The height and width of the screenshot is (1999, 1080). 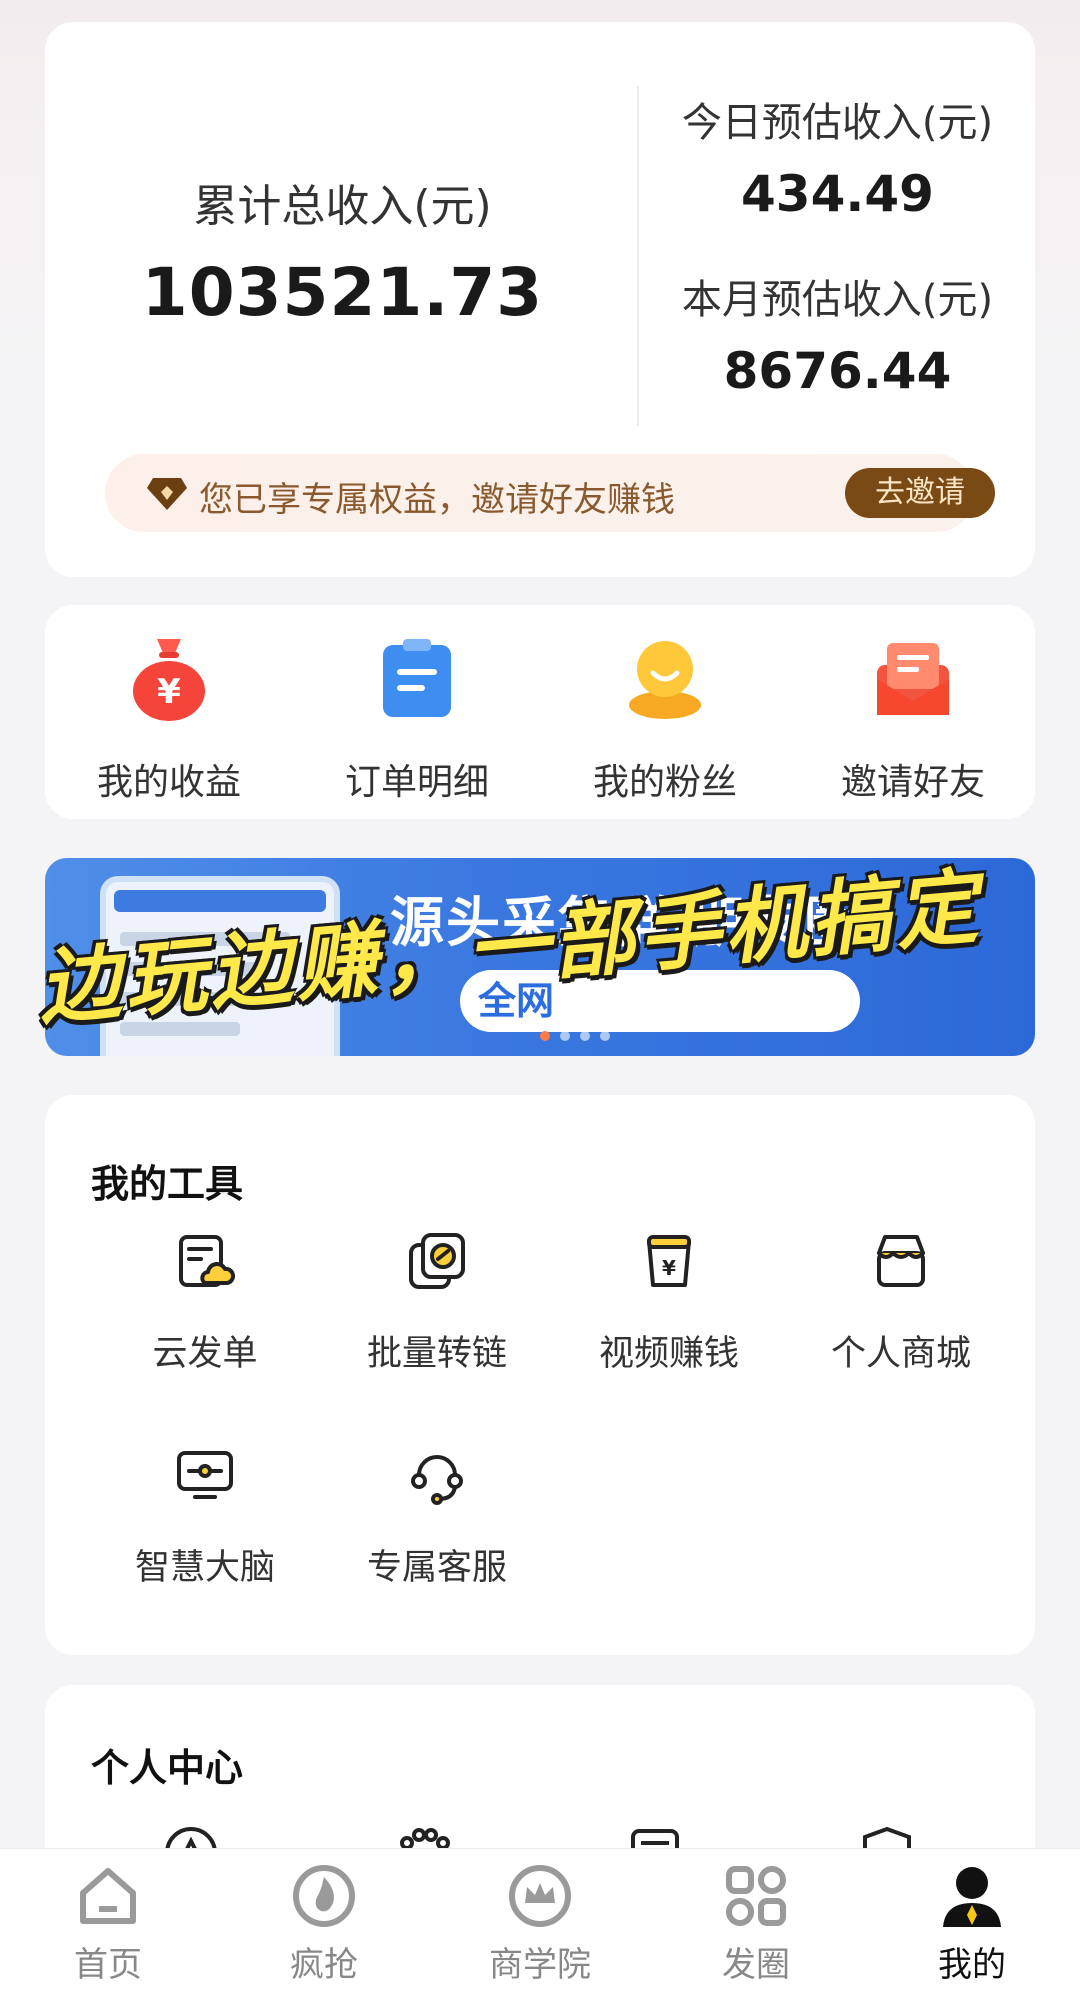 I want to click on nav-label: 我的, so click(x=972, y=1965).